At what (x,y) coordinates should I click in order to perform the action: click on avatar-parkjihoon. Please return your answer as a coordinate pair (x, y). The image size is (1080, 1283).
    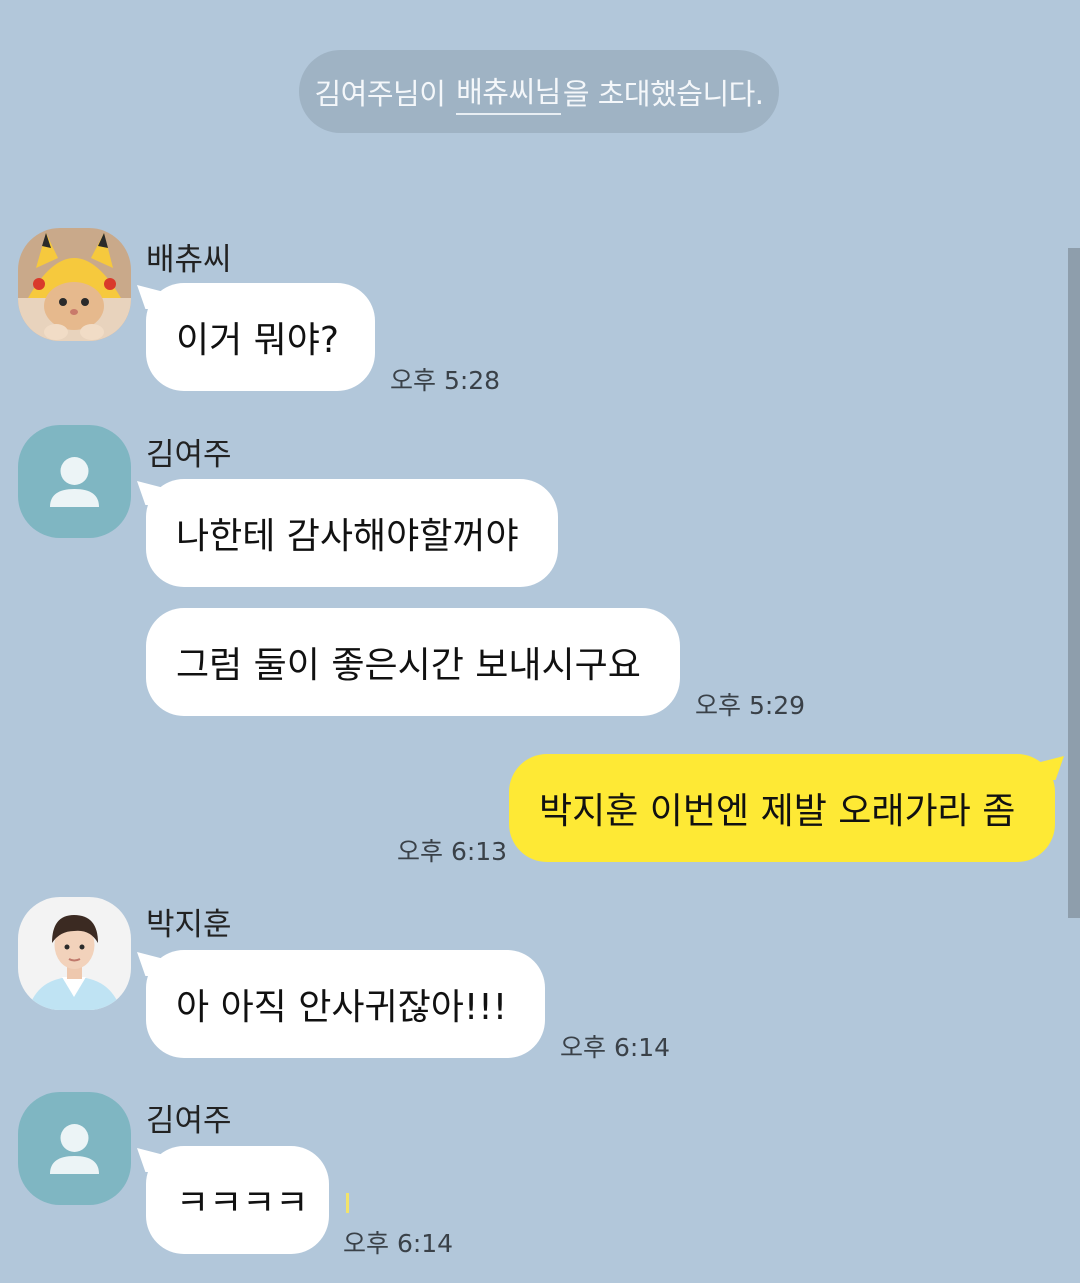
    Looking at the image, I should click on (74, 953).